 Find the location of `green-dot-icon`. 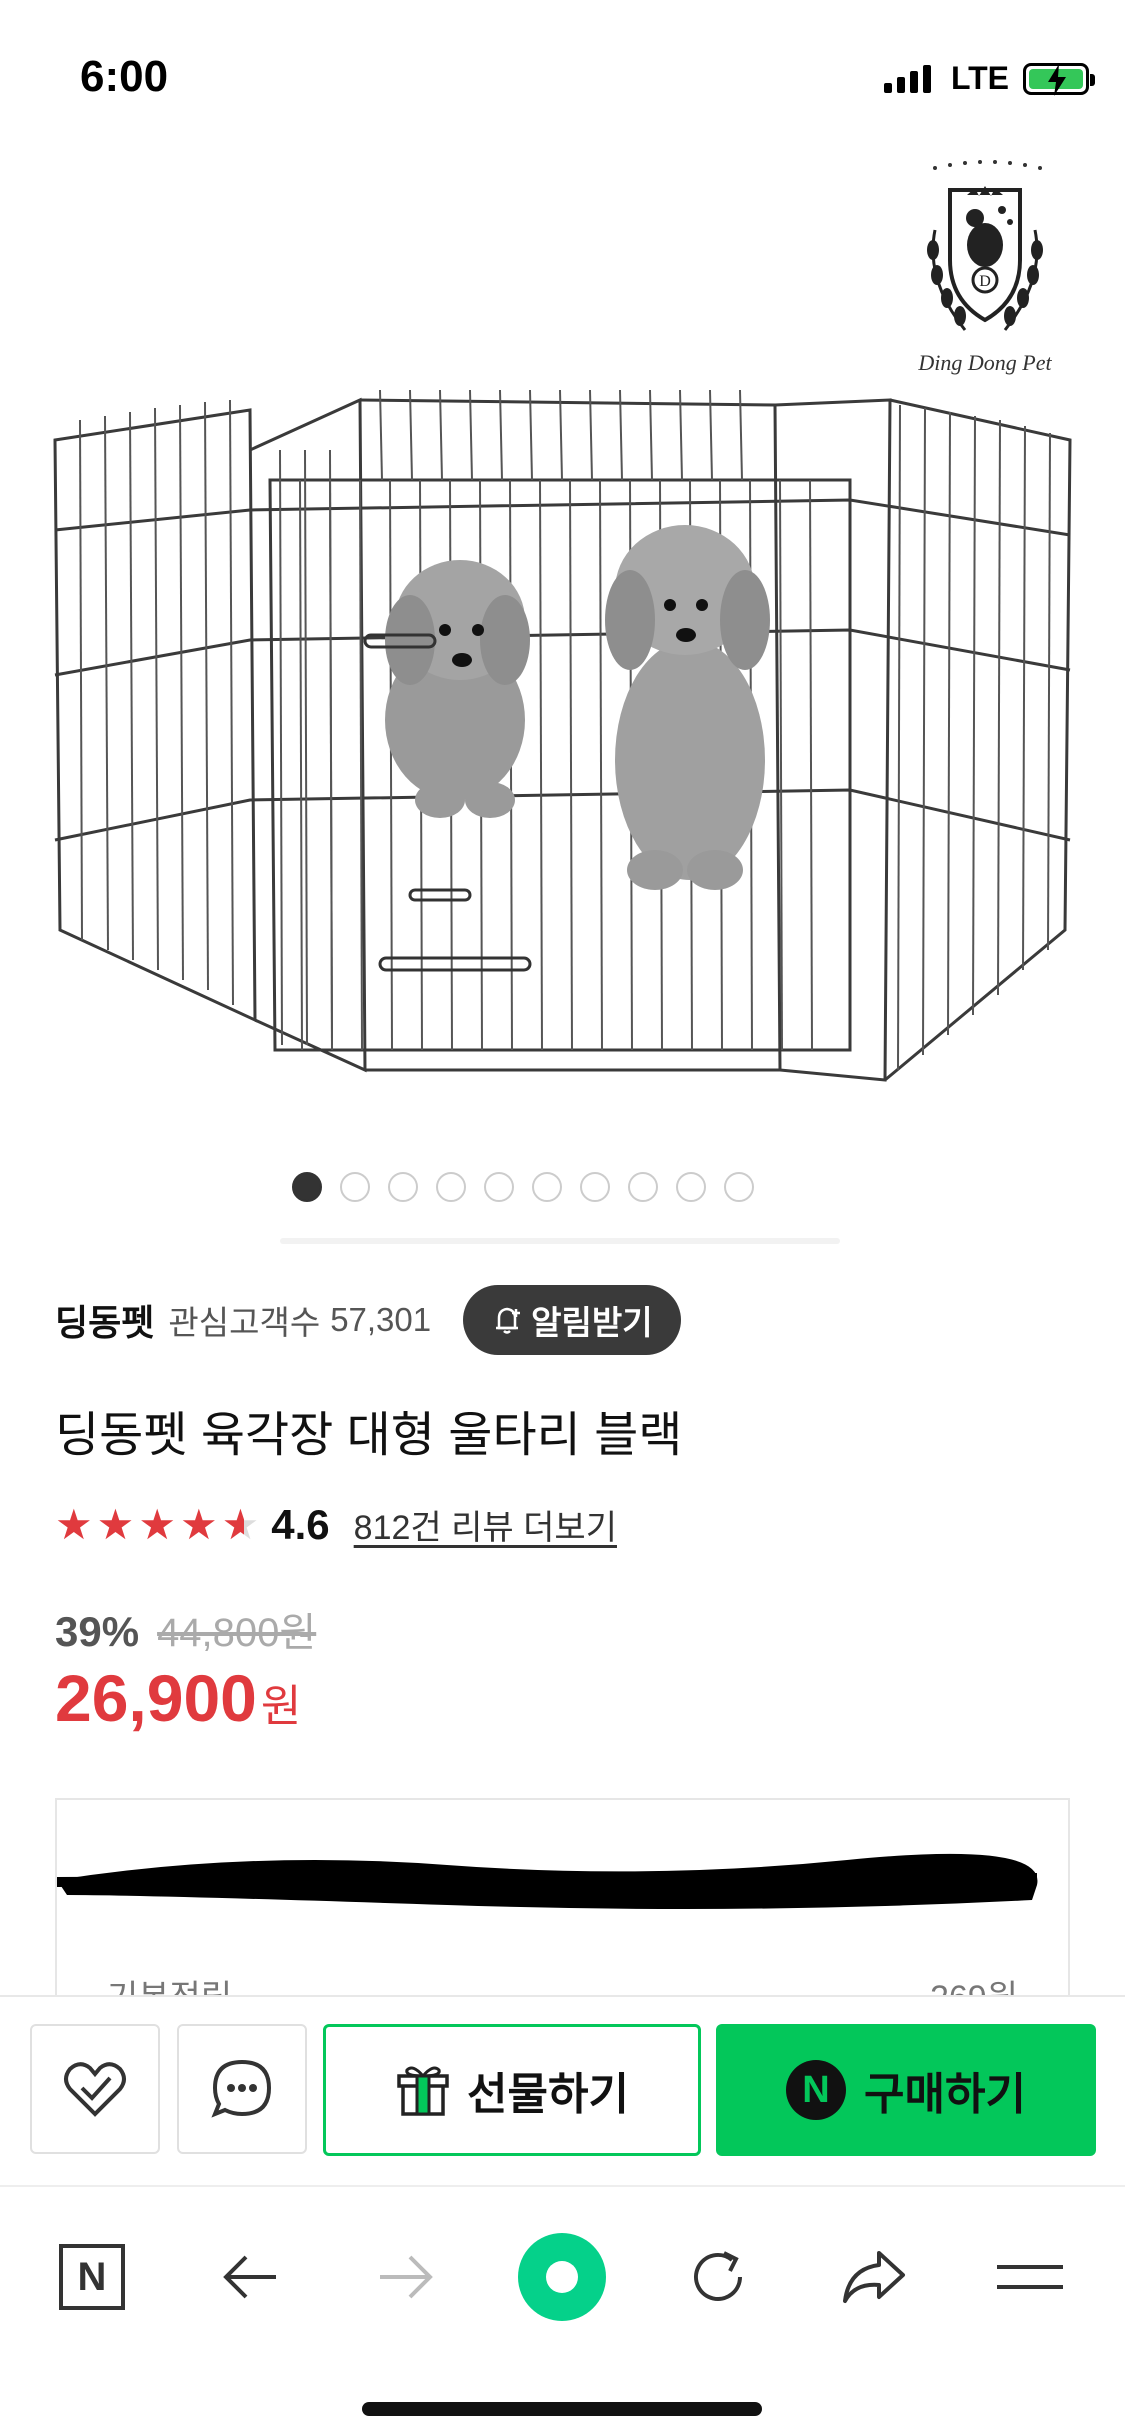

green-dot-icon is located at coordinates (562, 2277).